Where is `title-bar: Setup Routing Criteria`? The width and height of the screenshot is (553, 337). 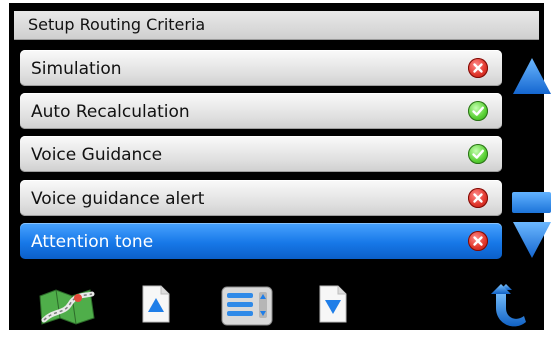
title-bar: Setup Routing Criteria is located at coordinates (276, 25).